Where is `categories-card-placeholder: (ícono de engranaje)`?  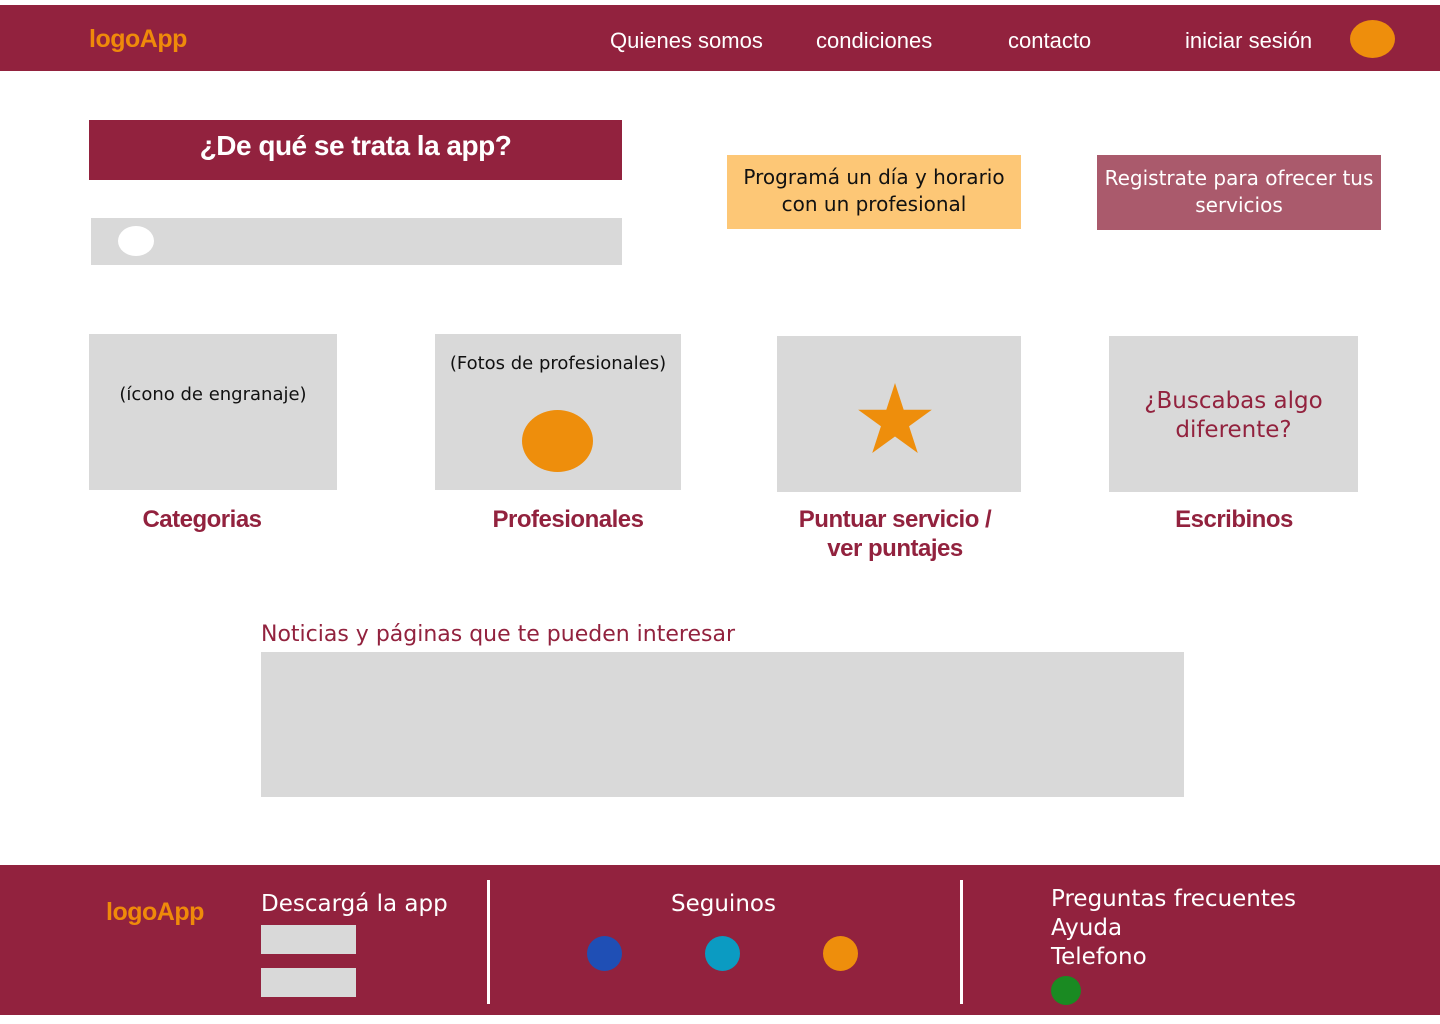 categories-card-placeholder: (ícono de engranaje) is located at coordinates (213, 394).